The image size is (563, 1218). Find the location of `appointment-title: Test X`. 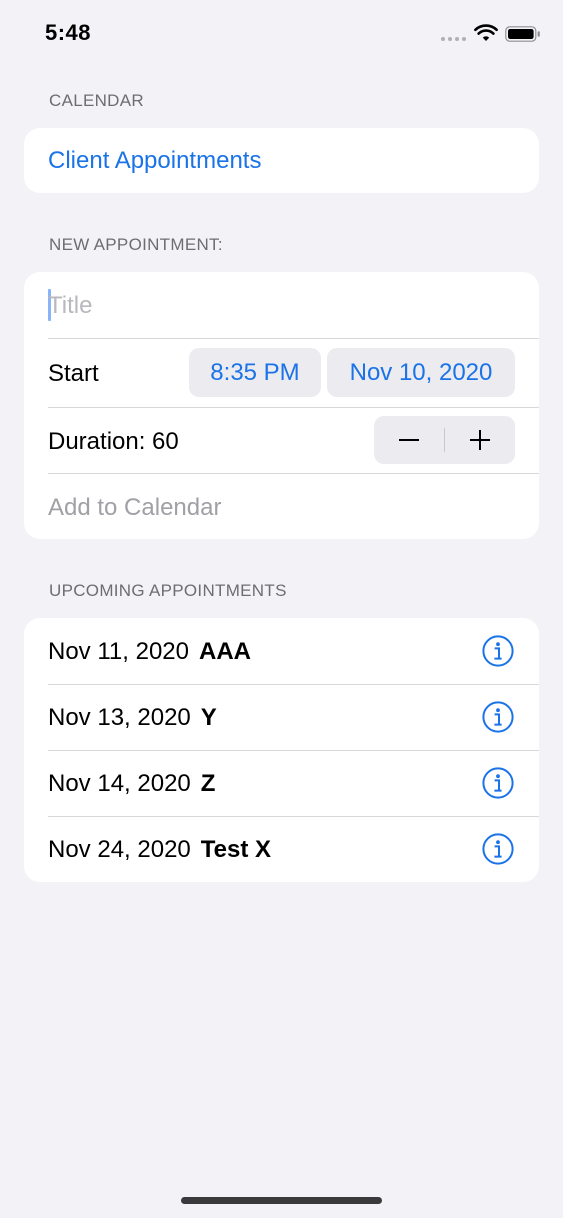

appointment-title: Test X is located at coordinates (236, 849).